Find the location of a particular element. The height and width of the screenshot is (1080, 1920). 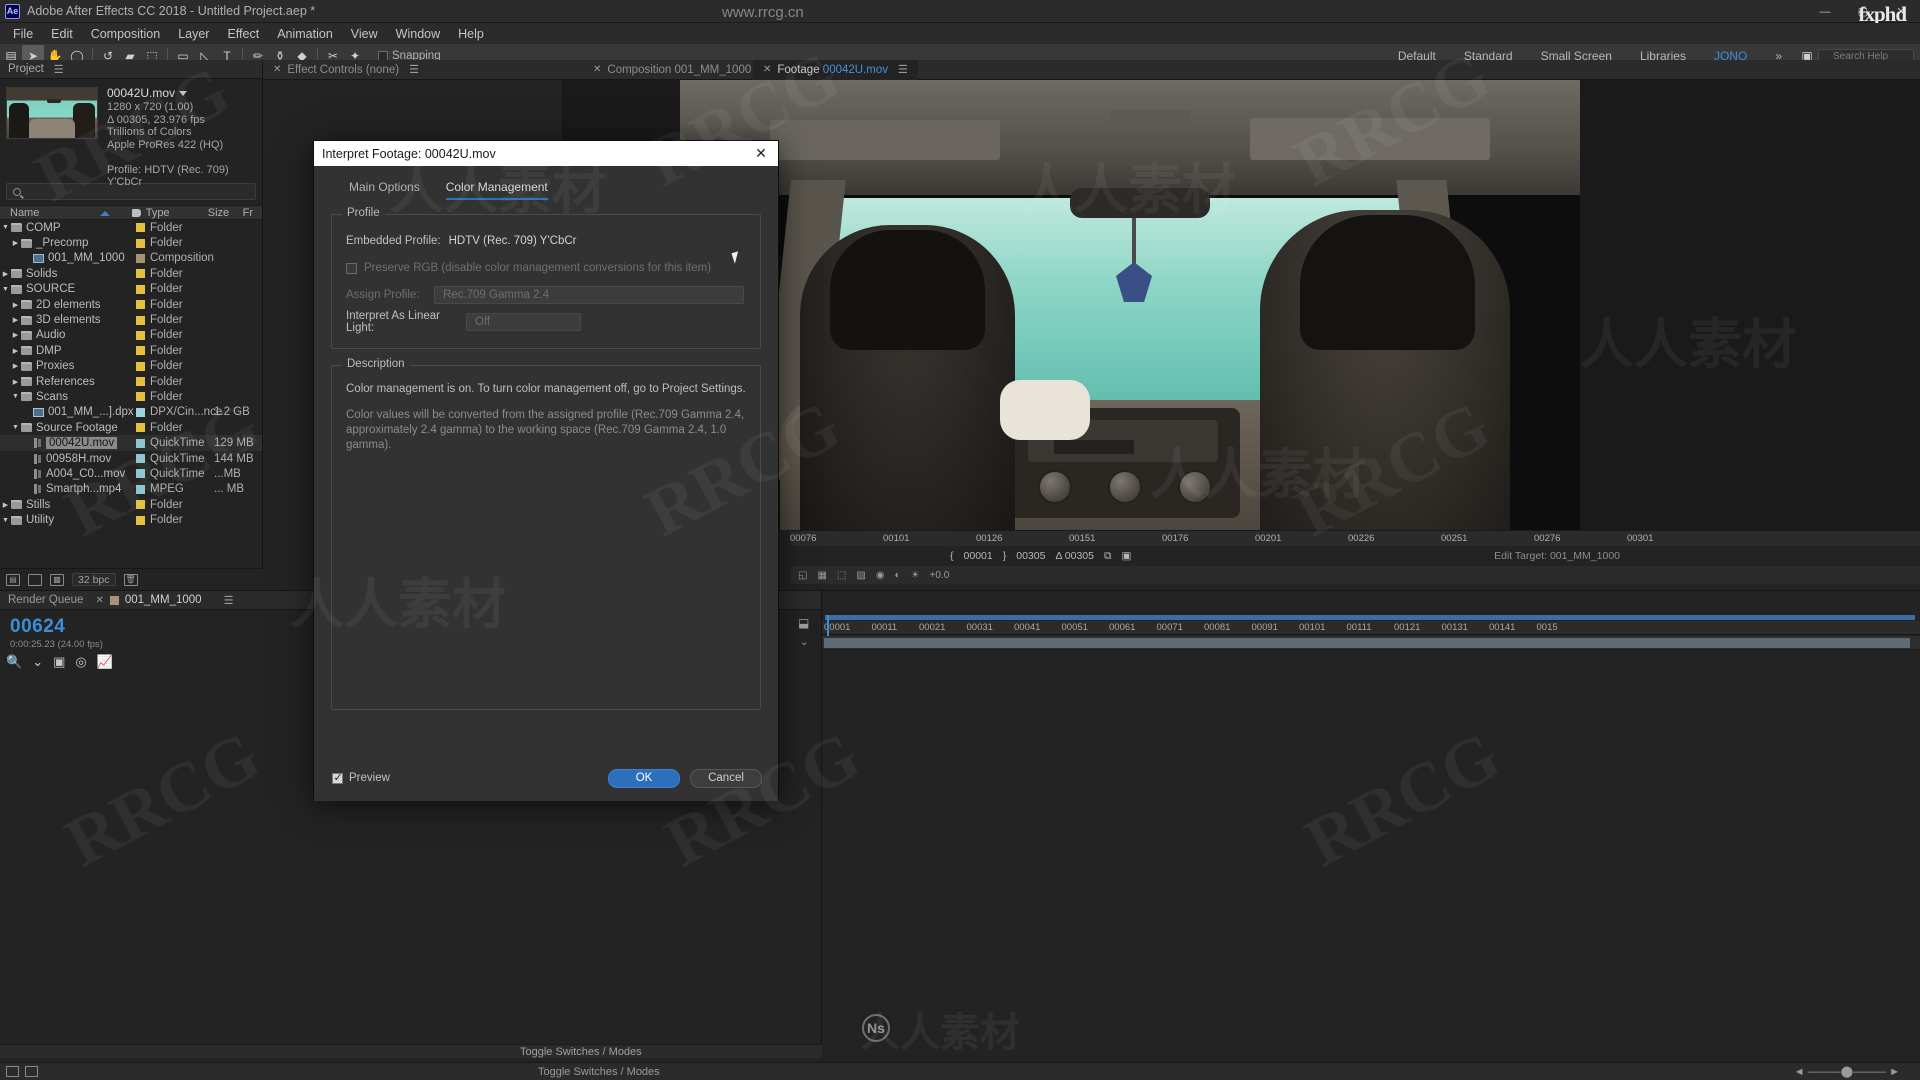

embedded-profile-value: HDTV (Rec. 709) Y'CbCr is located at coordinates (512, 241).